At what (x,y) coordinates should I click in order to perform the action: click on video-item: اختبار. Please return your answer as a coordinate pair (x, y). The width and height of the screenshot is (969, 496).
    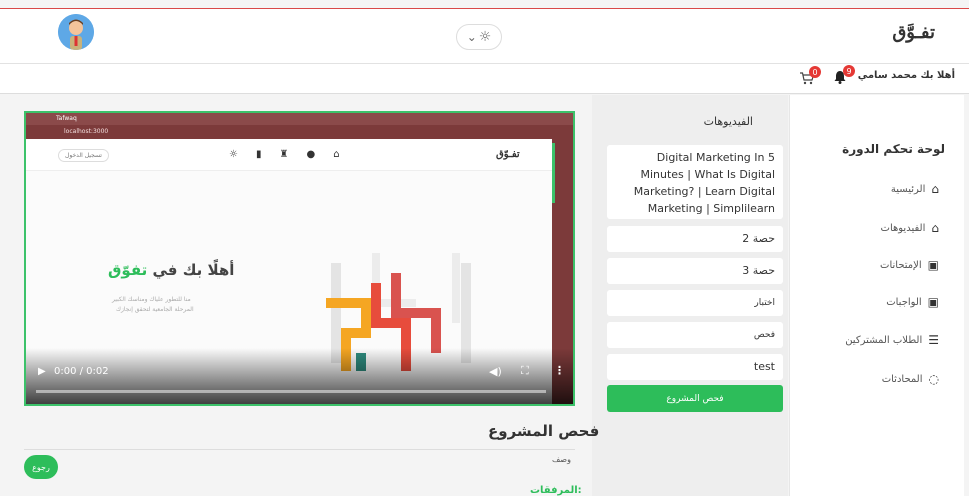
    Looking at the image, I should click on (695, 303).